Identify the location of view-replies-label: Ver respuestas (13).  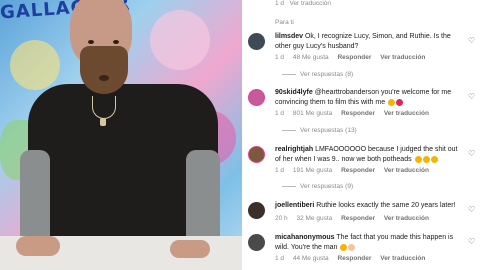
(328, 130).